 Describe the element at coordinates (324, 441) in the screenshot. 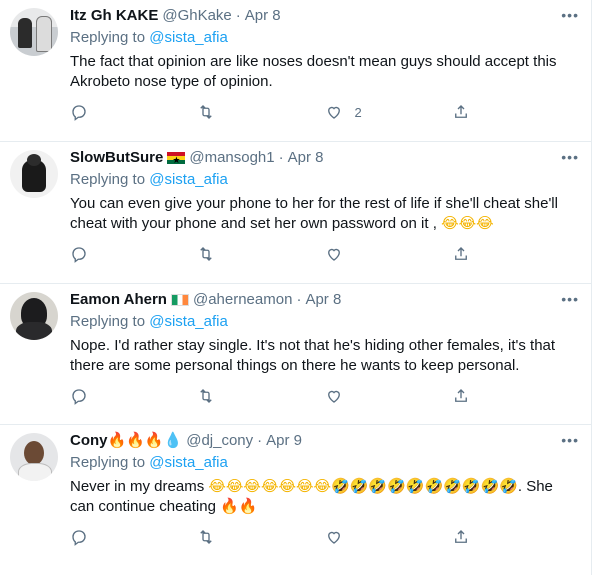

I see `tweet-header: Cony 🔥🔥🔥 💧 @dj_cony · Apr 9` at that location.